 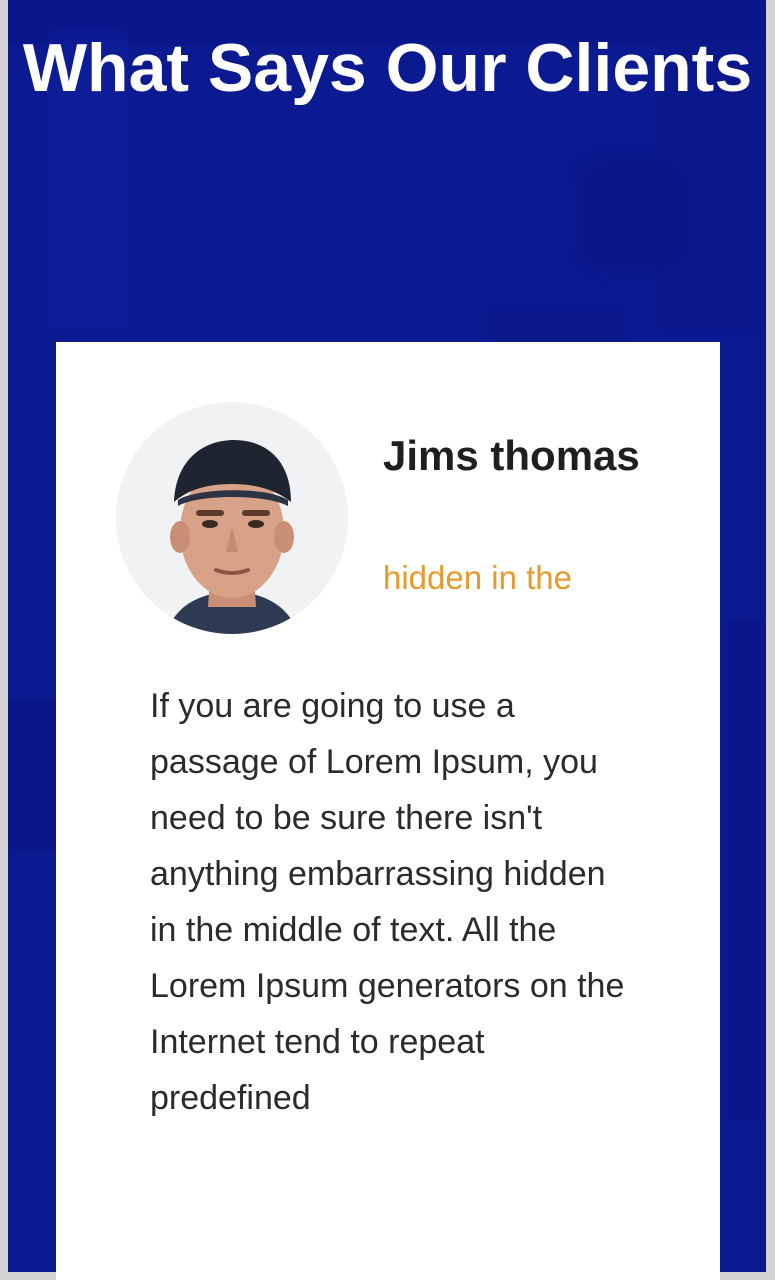 I want to click on section-title: What Says Our Clients, so click(x=387, y=68).